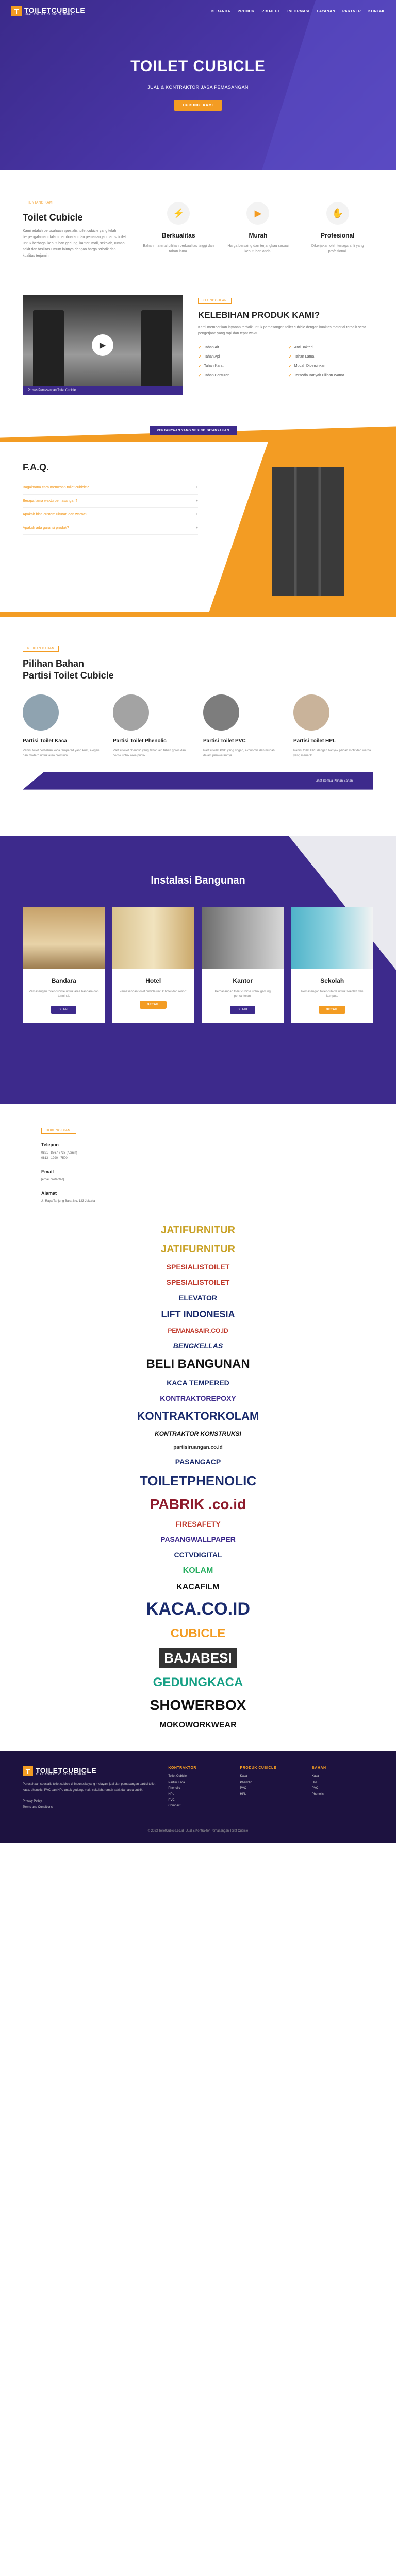 This screenshot has width=396, height=2576. I want to click on partner-logo: KONTRAKTOREPOXY, so click(198, 1398).